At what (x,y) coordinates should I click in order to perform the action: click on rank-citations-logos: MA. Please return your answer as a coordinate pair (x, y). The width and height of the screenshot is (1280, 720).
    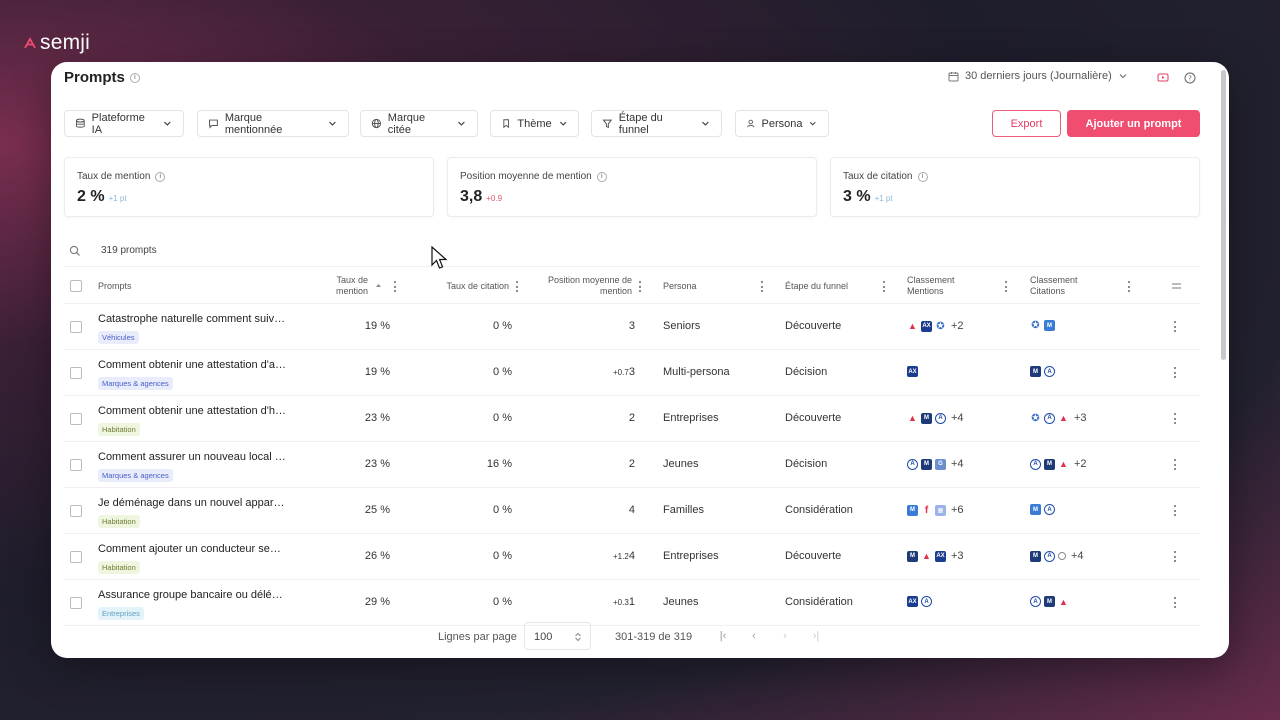
    Looking at the image, I should click on (1045, 509).